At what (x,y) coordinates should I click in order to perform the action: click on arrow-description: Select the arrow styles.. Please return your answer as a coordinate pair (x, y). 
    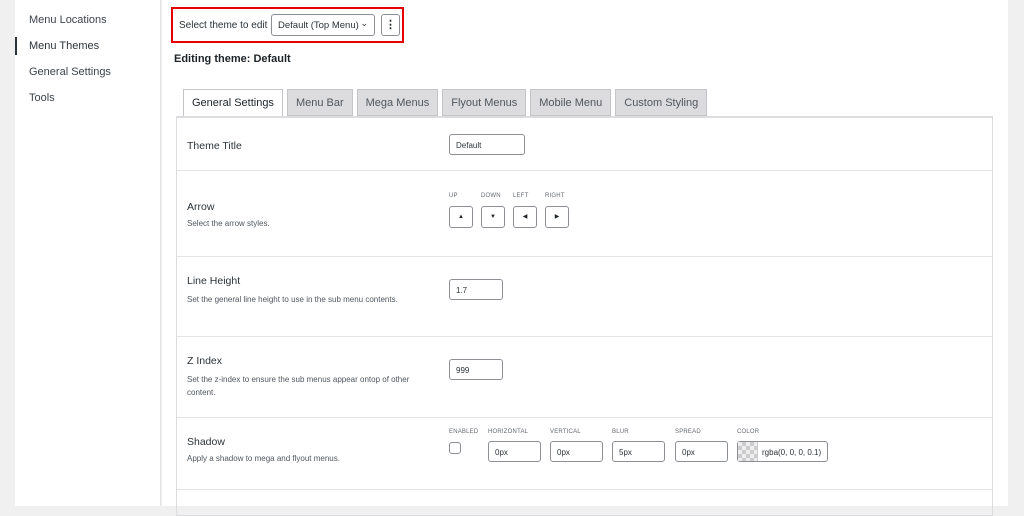
    Looking at the image, I should click on (228, 223).